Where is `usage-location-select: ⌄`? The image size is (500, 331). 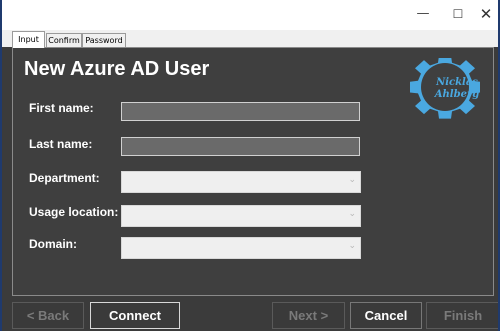
usage-location-select: ⌄ is located at coordinates (241, 216).